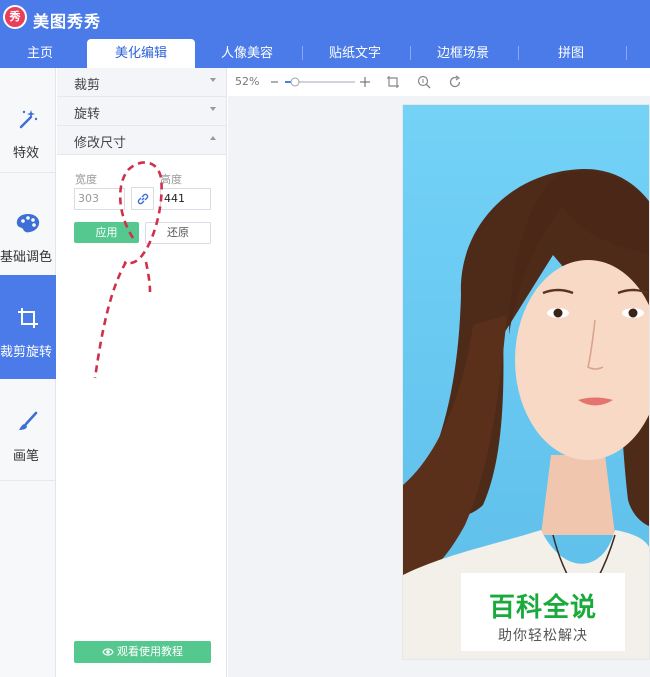  What do you see at coordinates (542, 608) in the screenshot?
I see `watermark-title: 百科全说` at bounding box center [542, 608].